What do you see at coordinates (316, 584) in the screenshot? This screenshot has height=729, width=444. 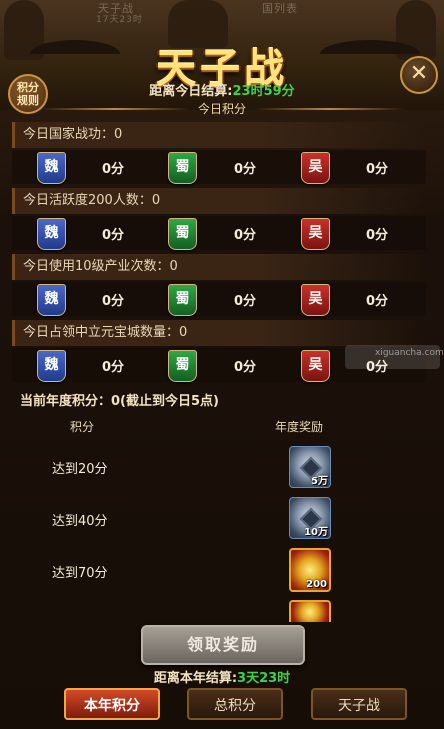 I see `reward-quantity: 200` at bounding box center [316, 584].